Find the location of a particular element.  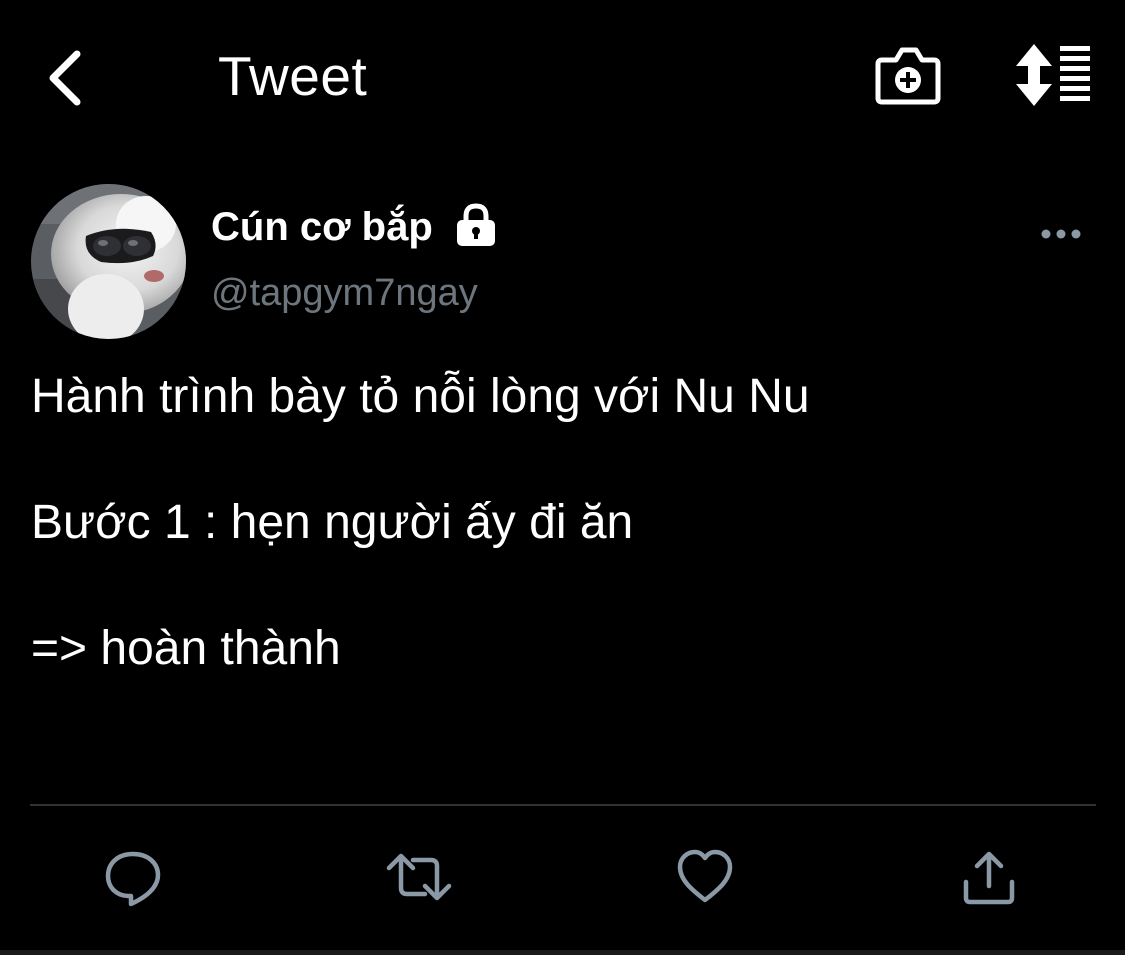

reply-button is located at coordinates (133, 877).